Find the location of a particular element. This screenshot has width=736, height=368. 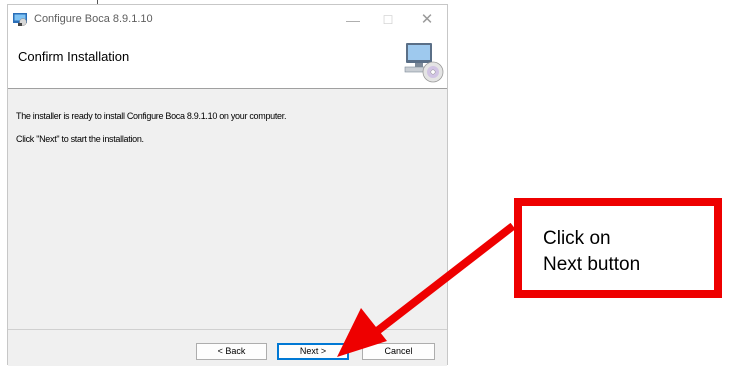

annotation-arrow is located at coordinates (426, 289).